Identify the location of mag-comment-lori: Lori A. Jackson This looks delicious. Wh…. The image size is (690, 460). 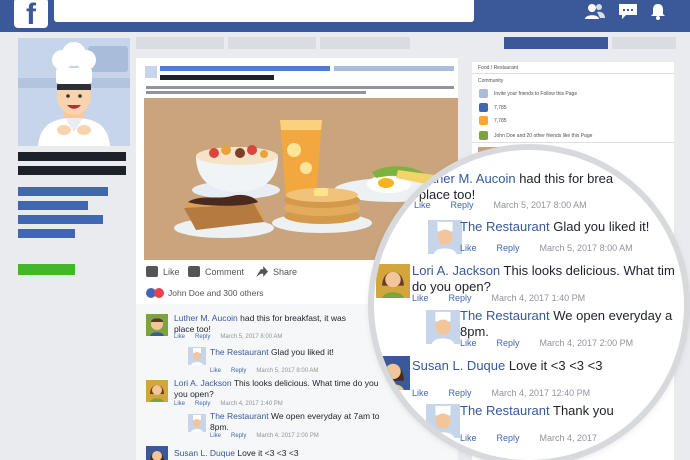
(543, 270).